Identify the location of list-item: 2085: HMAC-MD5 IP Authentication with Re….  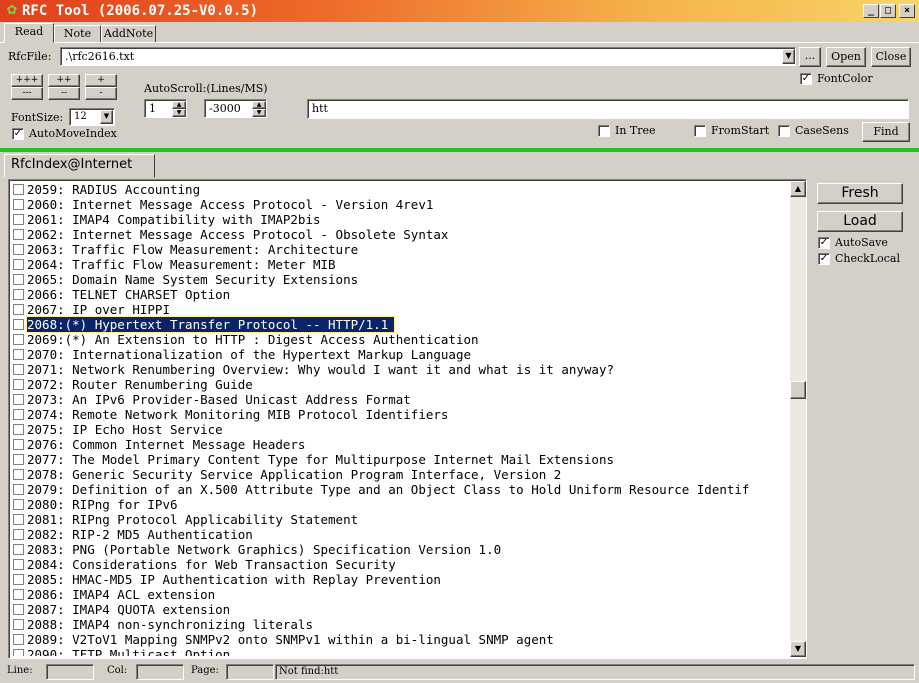
(401, 579).